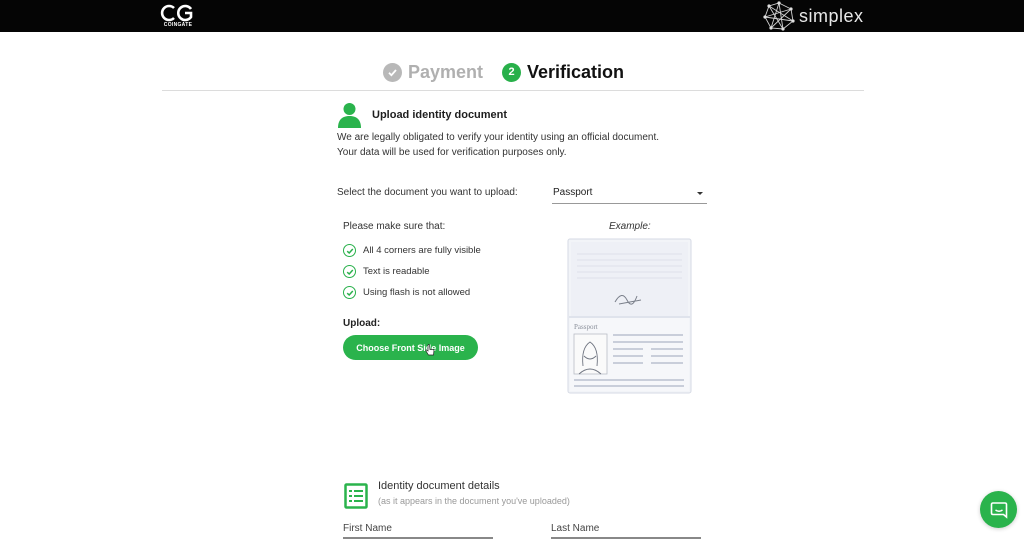 This screenshot has height=540, width=1024. Describe the element at coordinates (446, 72) in the screenshot. I see `step-payment-label: Payment` at that location.